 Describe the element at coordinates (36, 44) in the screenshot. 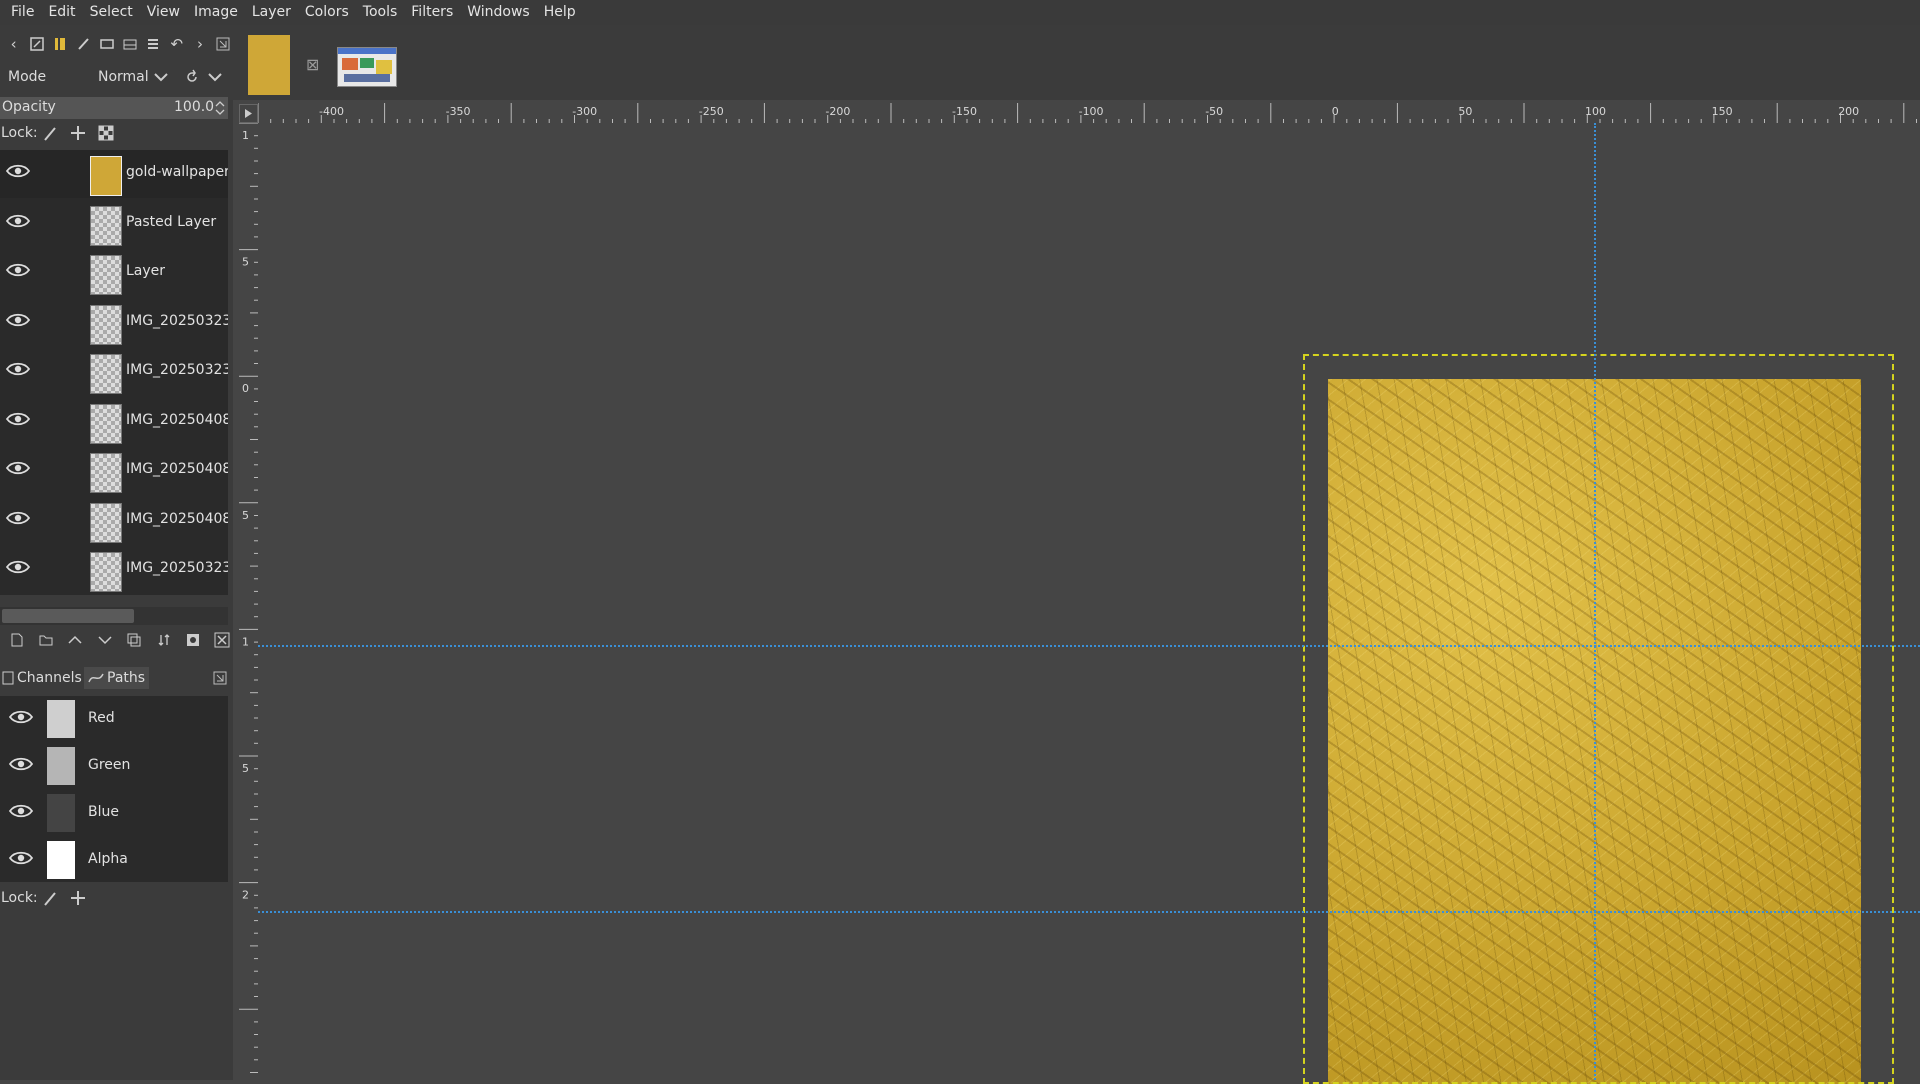

I see `tool-options-icon` at that location.